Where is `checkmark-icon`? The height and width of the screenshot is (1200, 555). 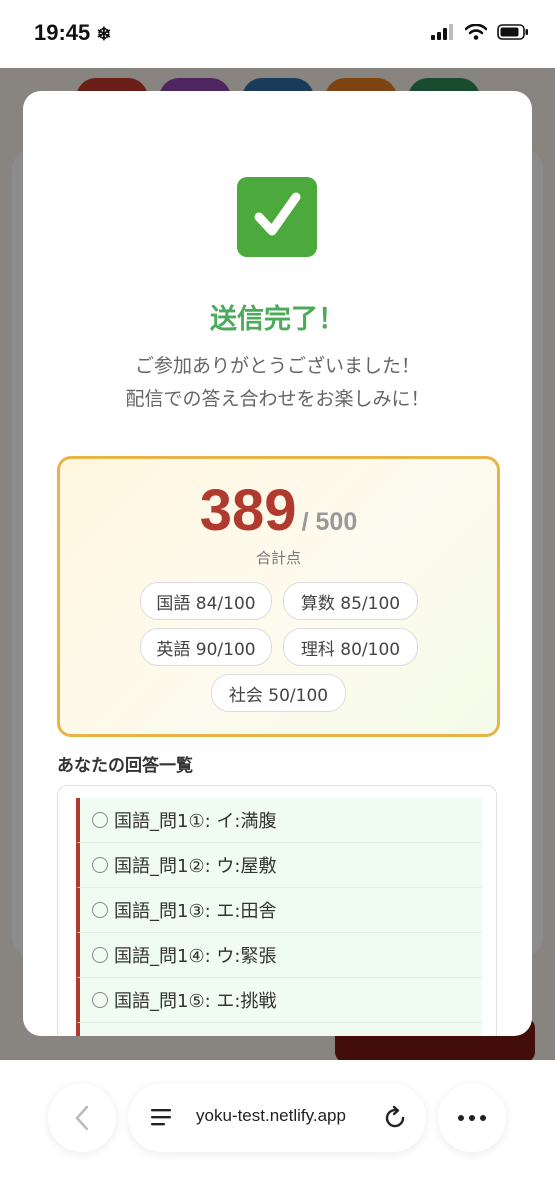 checkmark-icon is located at coordinates (277, 217).